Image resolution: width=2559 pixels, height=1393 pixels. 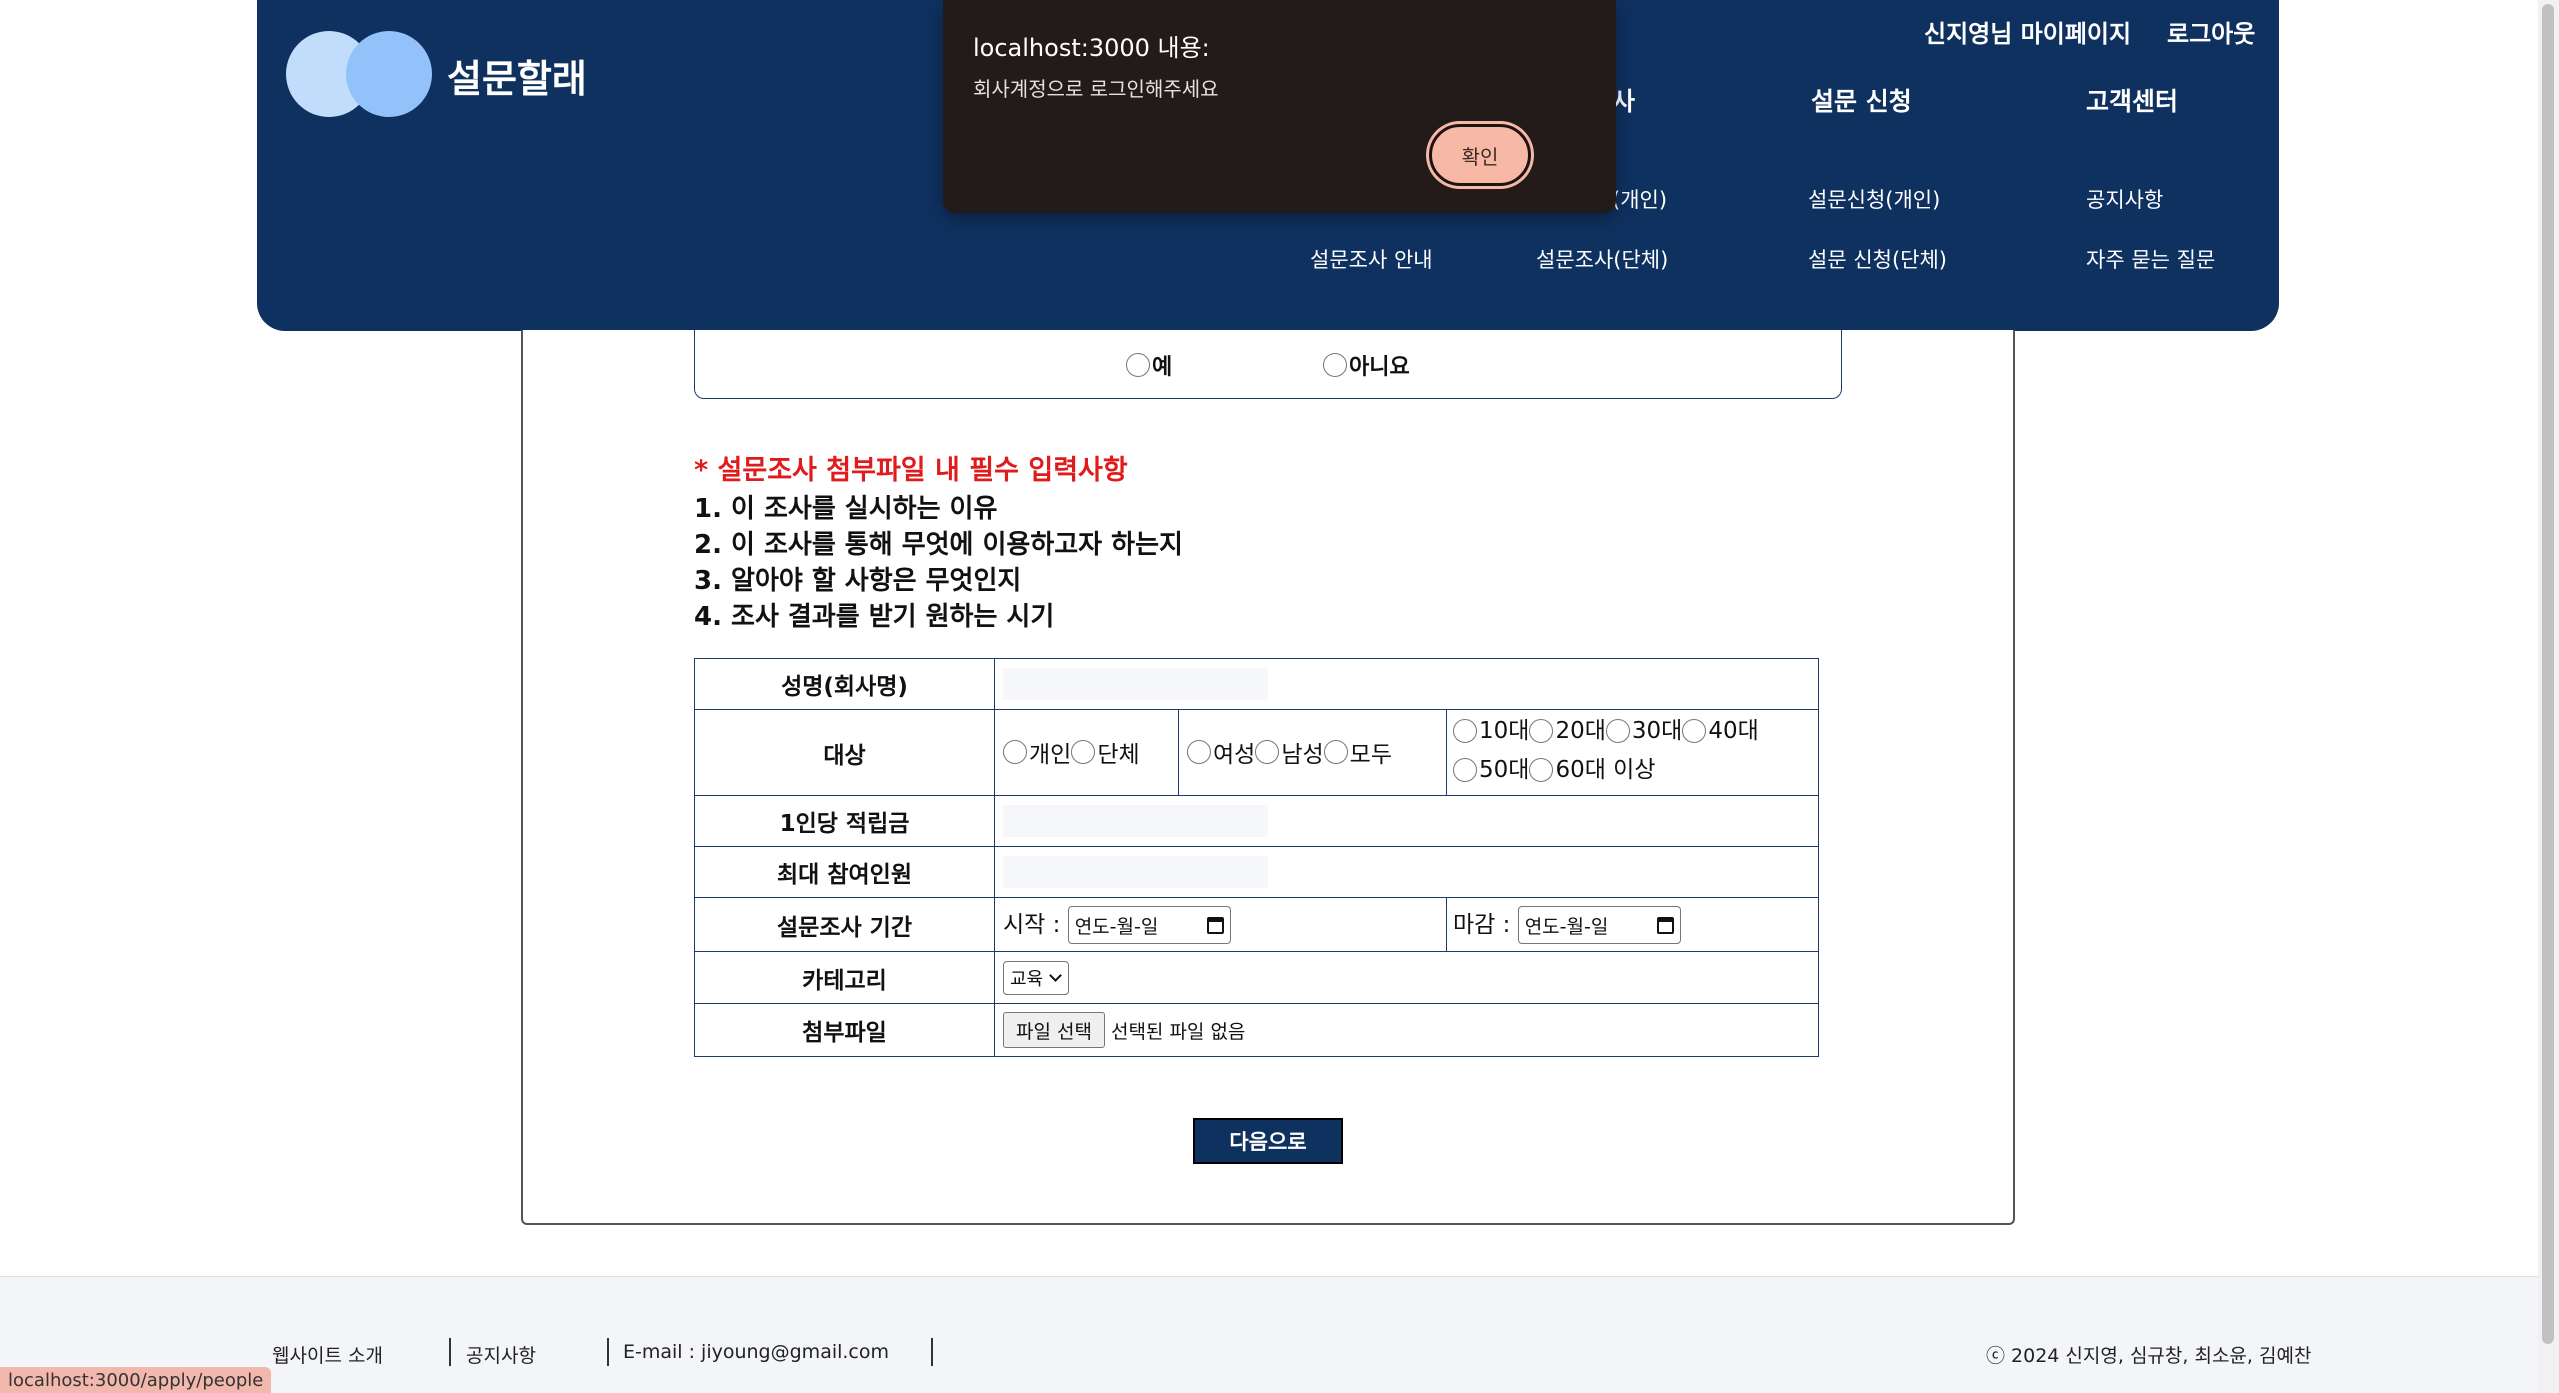 I want to click on category-select: 교육, so click(x=1036, y=977).